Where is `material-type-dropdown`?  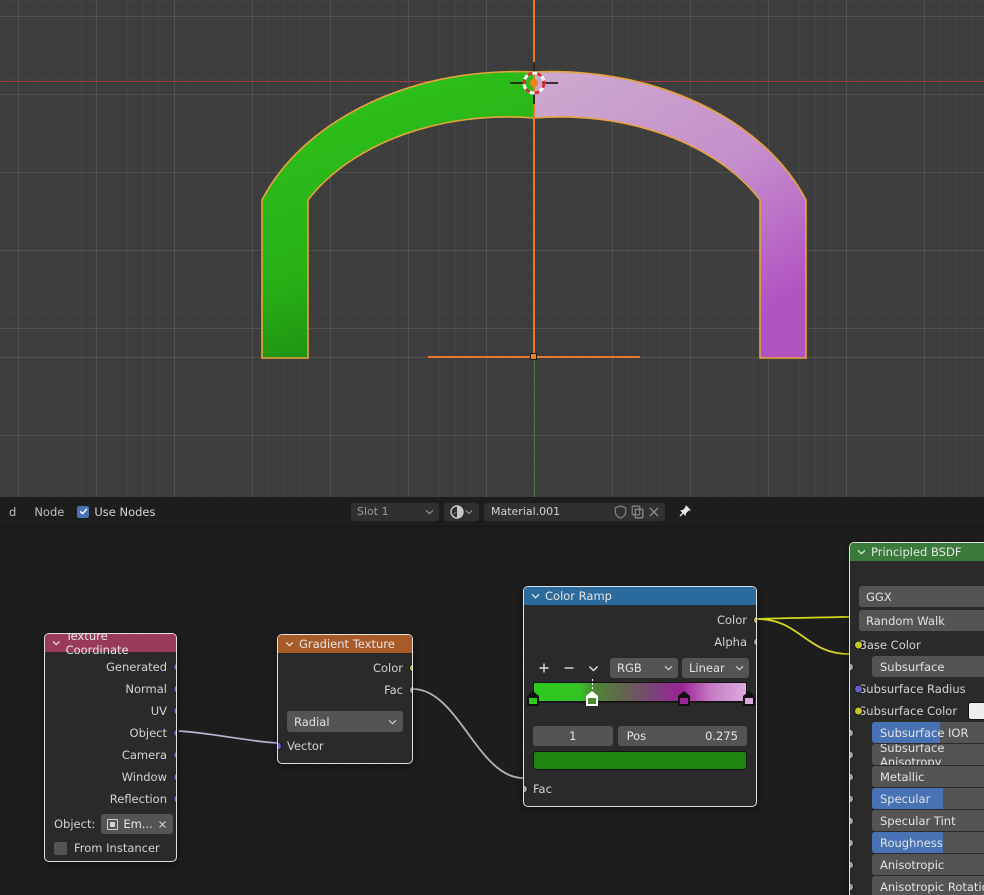 material-type-dropdown is located at coordinates (461, 511).